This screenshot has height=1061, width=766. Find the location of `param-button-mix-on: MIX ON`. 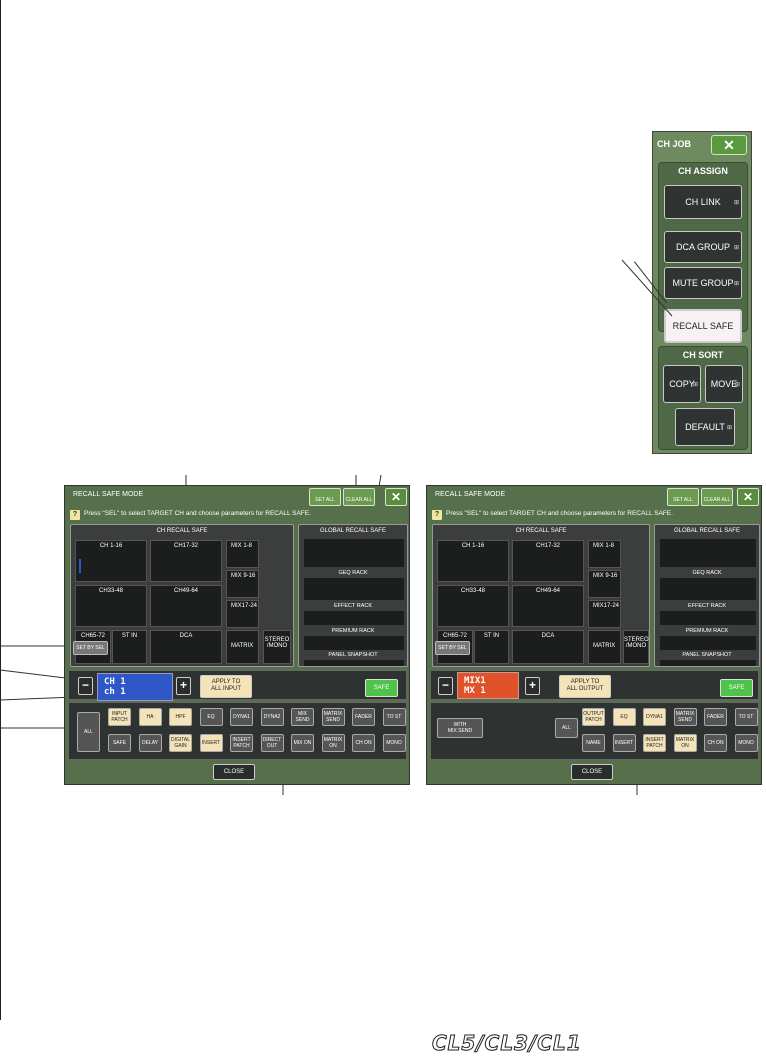

param-button-mix-on: MIX ON is located at coordinates (302, 743).